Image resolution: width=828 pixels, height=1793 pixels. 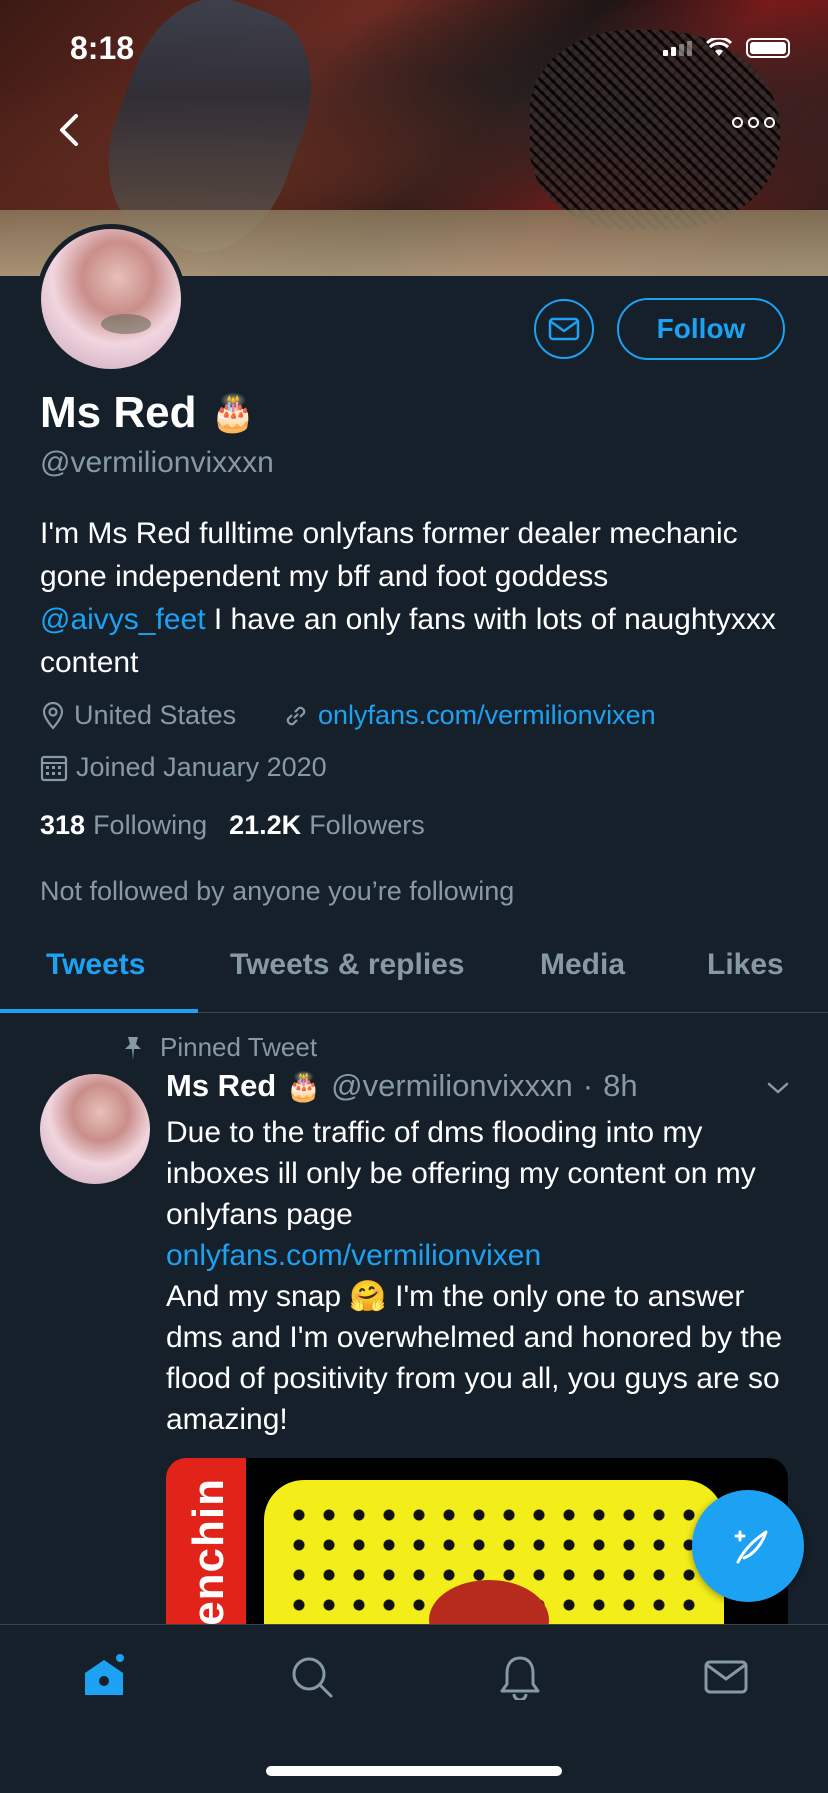 What do you see at coordinates (239, 1047) in the screenshot?
I see `pinned-text: Pinned Tweet` at bounding box center [239, 1047].